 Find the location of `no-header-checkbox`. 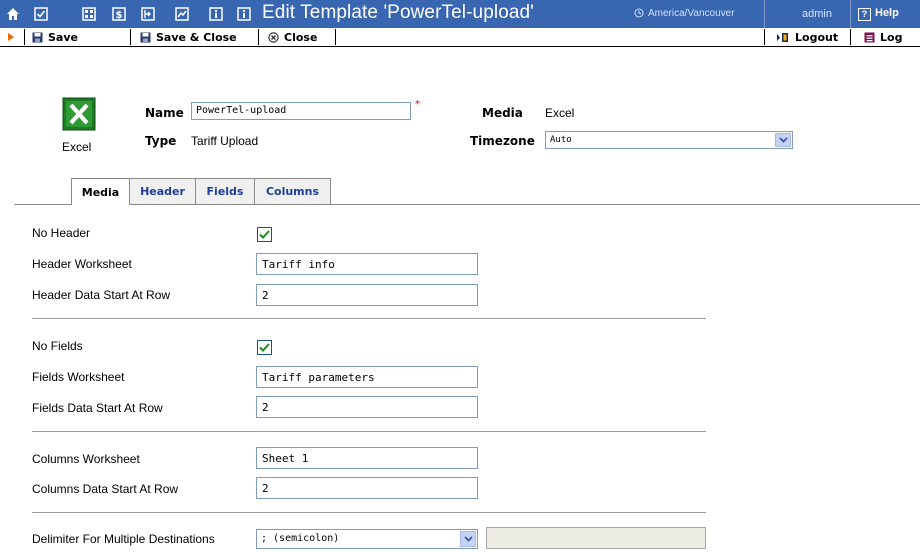

no-header-checkbox is located at coordinates (264, 234).